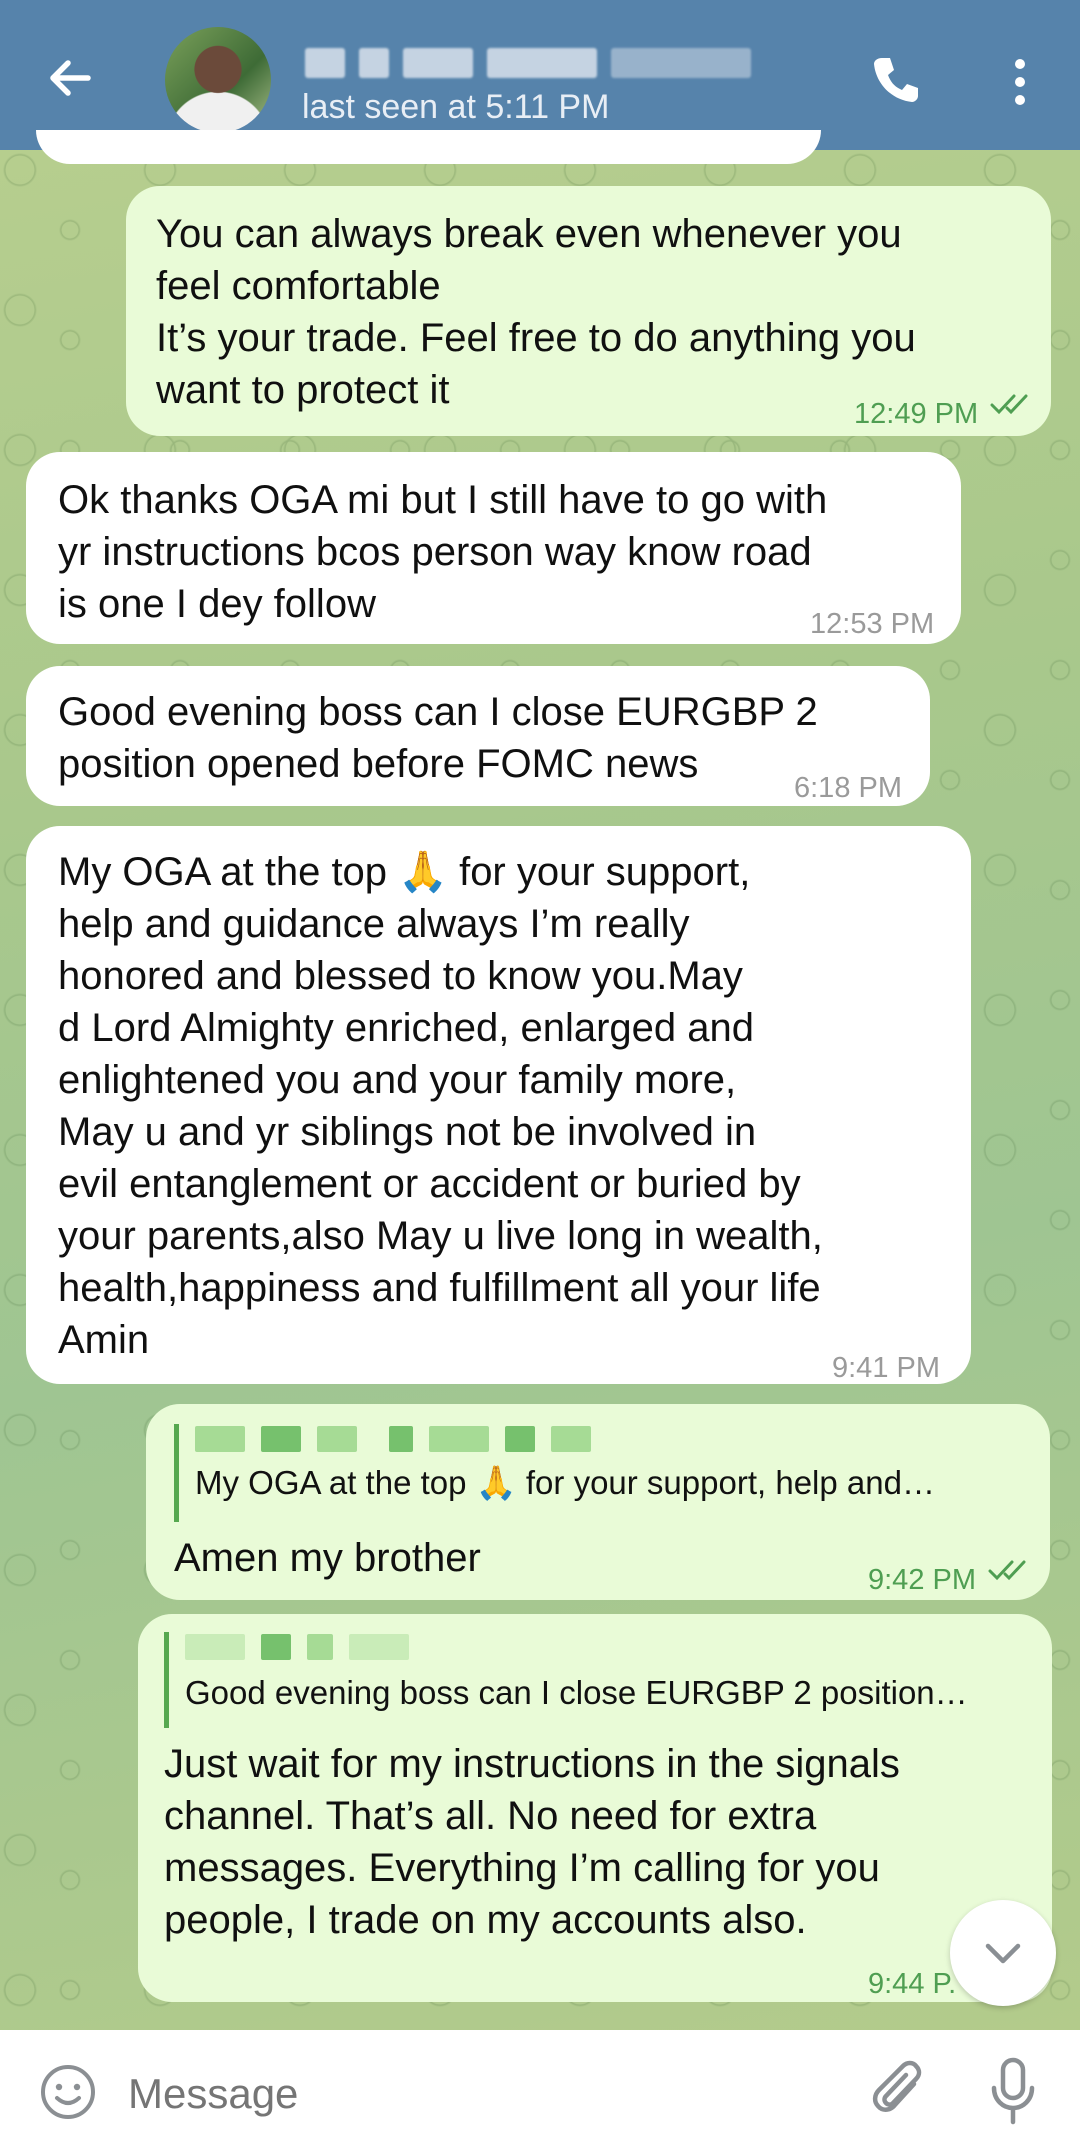 Image resolution: width=1080 pixels, height=2148 pixels. Describe the element at coordinates (848, 788) in the screenshot. I see `message-time: 6:18 PM` at that location.